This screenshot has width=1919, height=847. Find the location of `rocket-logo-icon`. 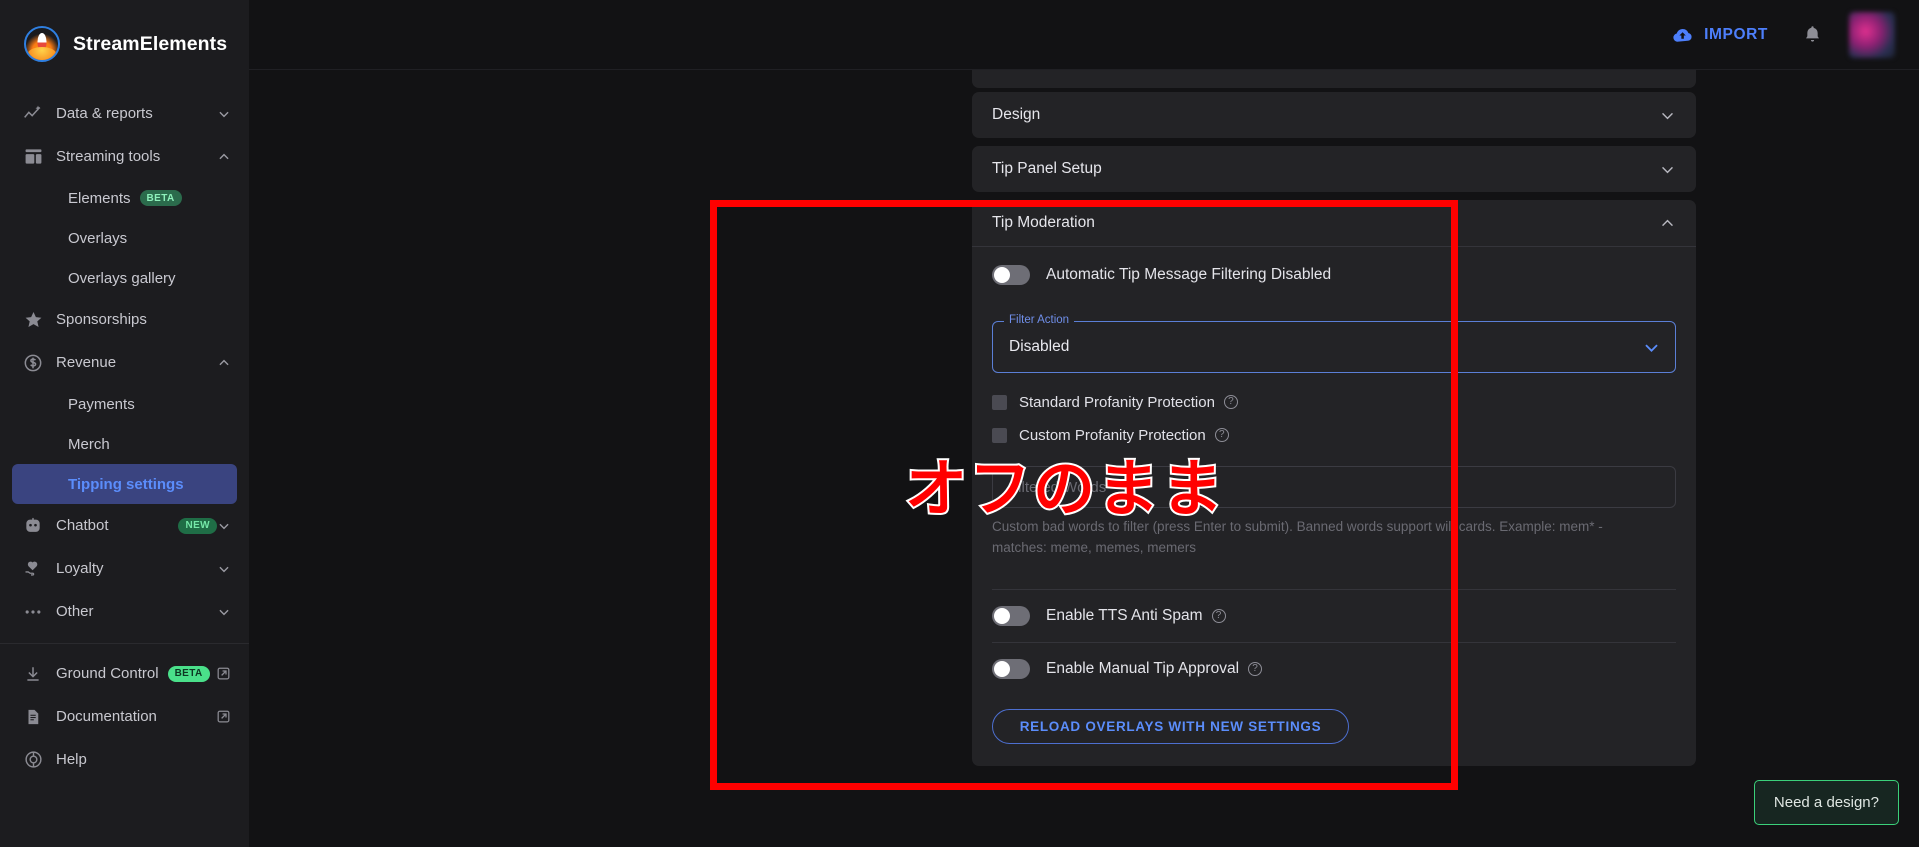

rocket-logo-icon is located at coordinates (42, 44).